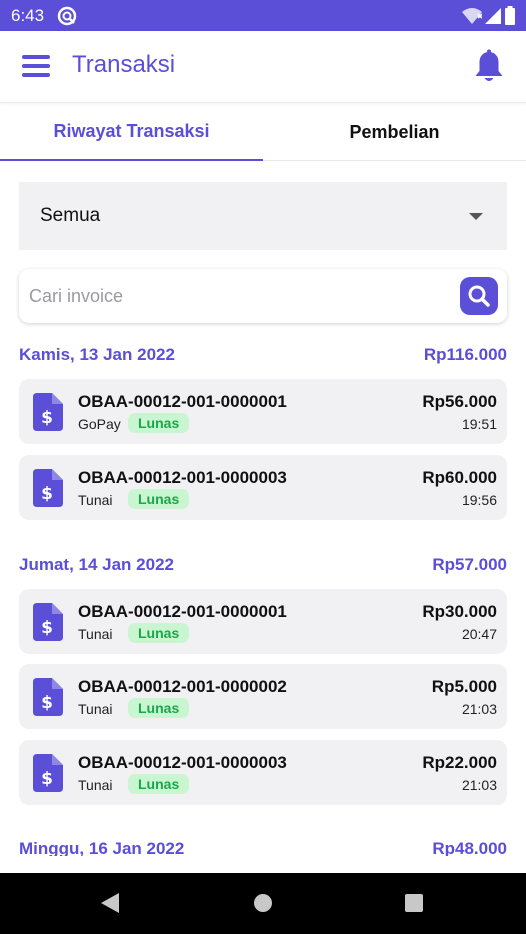 The height and width of the screenshot is (934, 526). What do you see at coordinates (110, 903) in the screenshot?
I see `nav-back-icon` at bounding box center [110, 903].